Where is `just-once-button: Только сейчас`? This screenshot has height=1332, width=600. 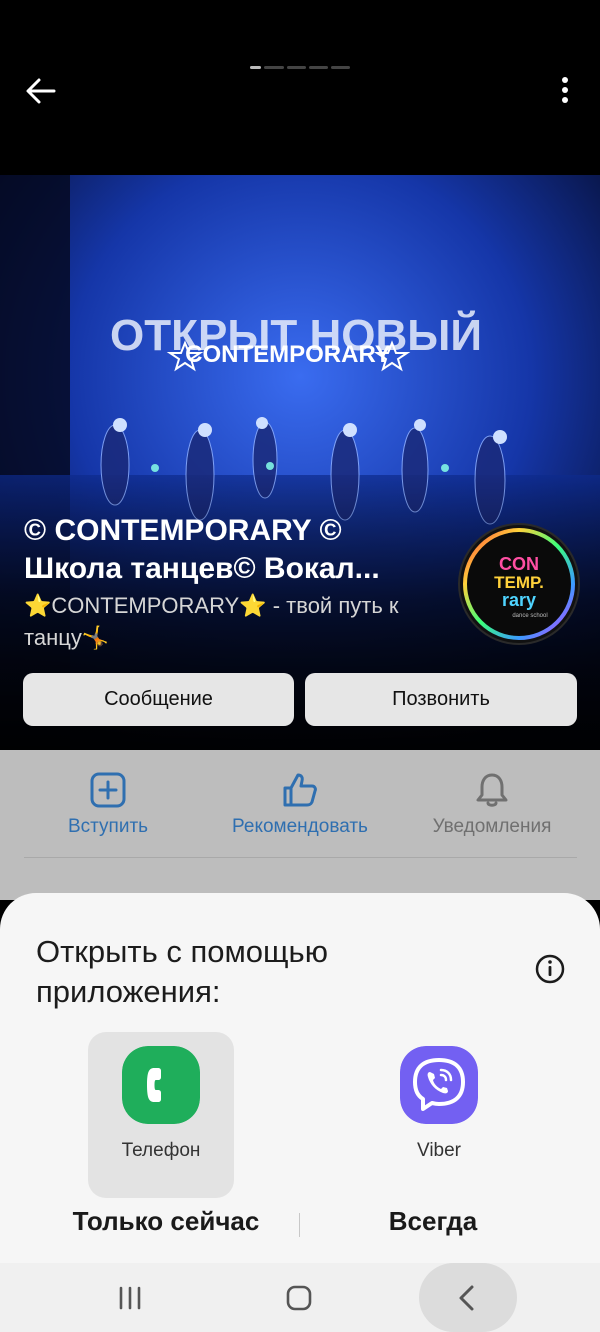
just-once-button: Только сейчас is located at coordinates (166, 1226).